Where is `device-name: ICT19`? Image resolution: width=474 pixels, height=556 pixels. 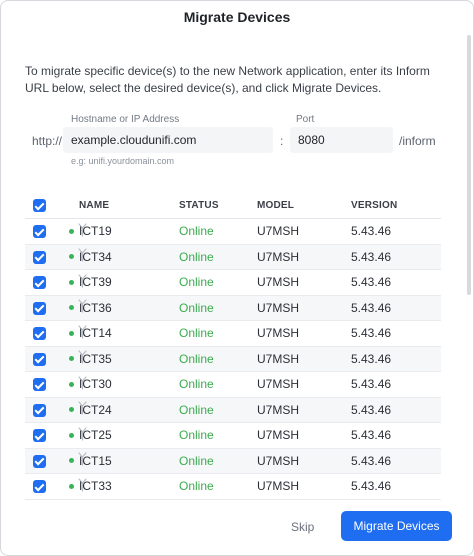
device-name: ICT19 is located at coordinates (129, 231).